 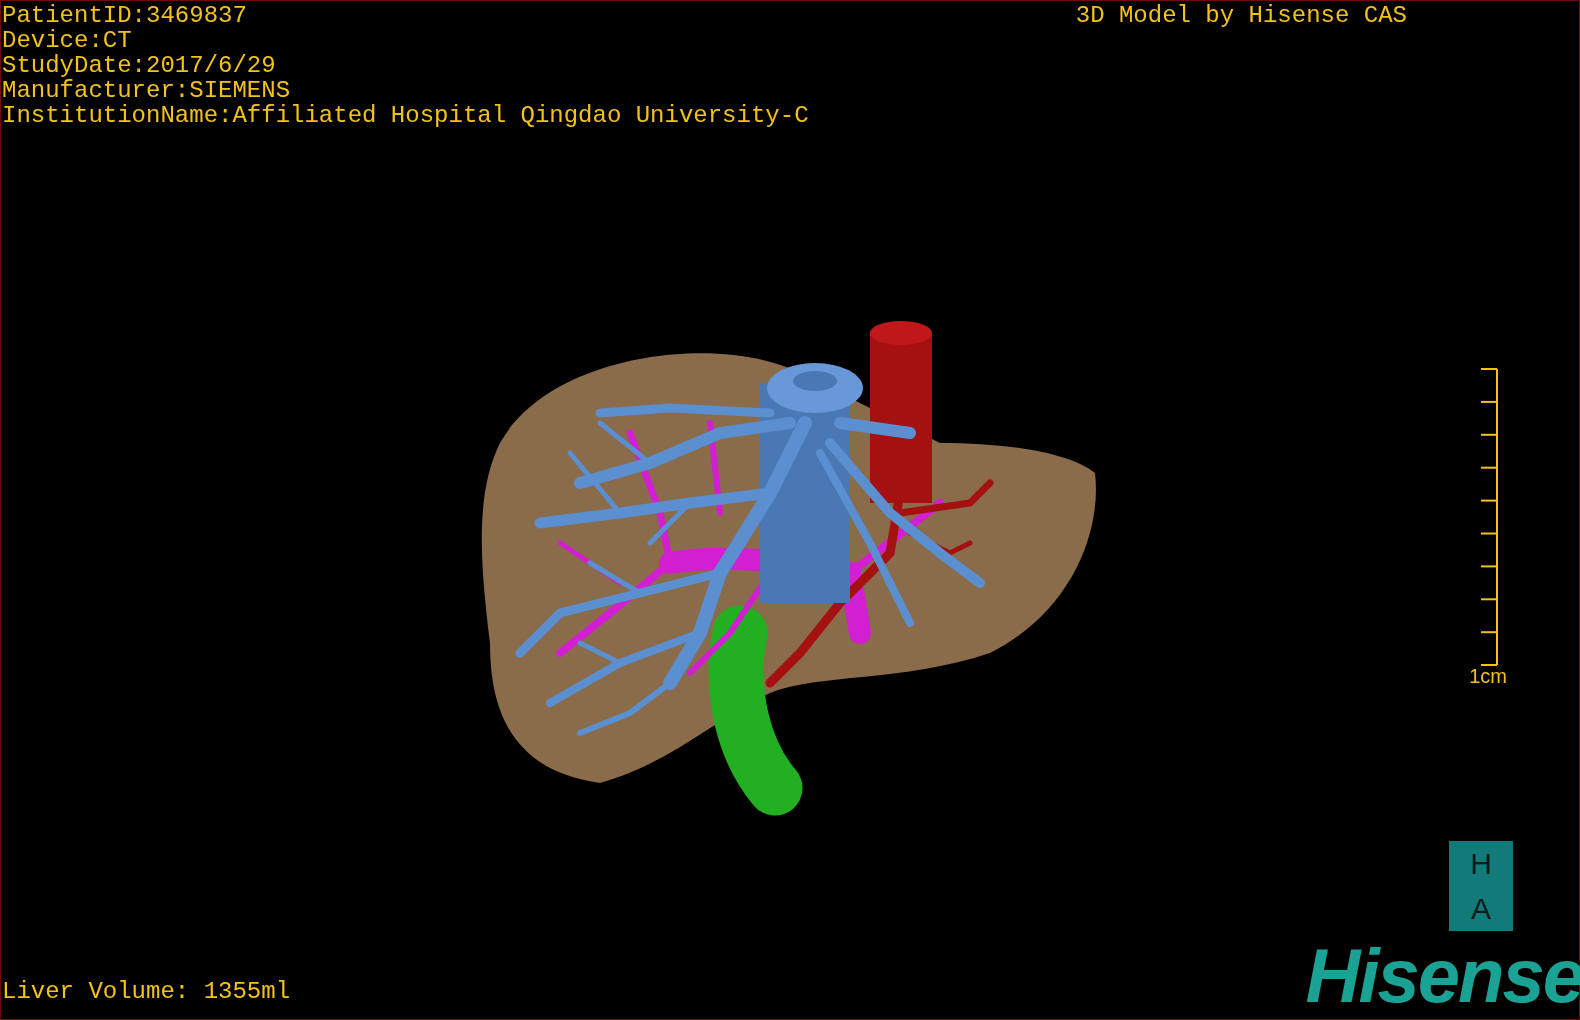 What do you see at coordinates (1488, 676) in the screenshot?
I see `scale-label: 1cm` at bounding box center [1488, 676].